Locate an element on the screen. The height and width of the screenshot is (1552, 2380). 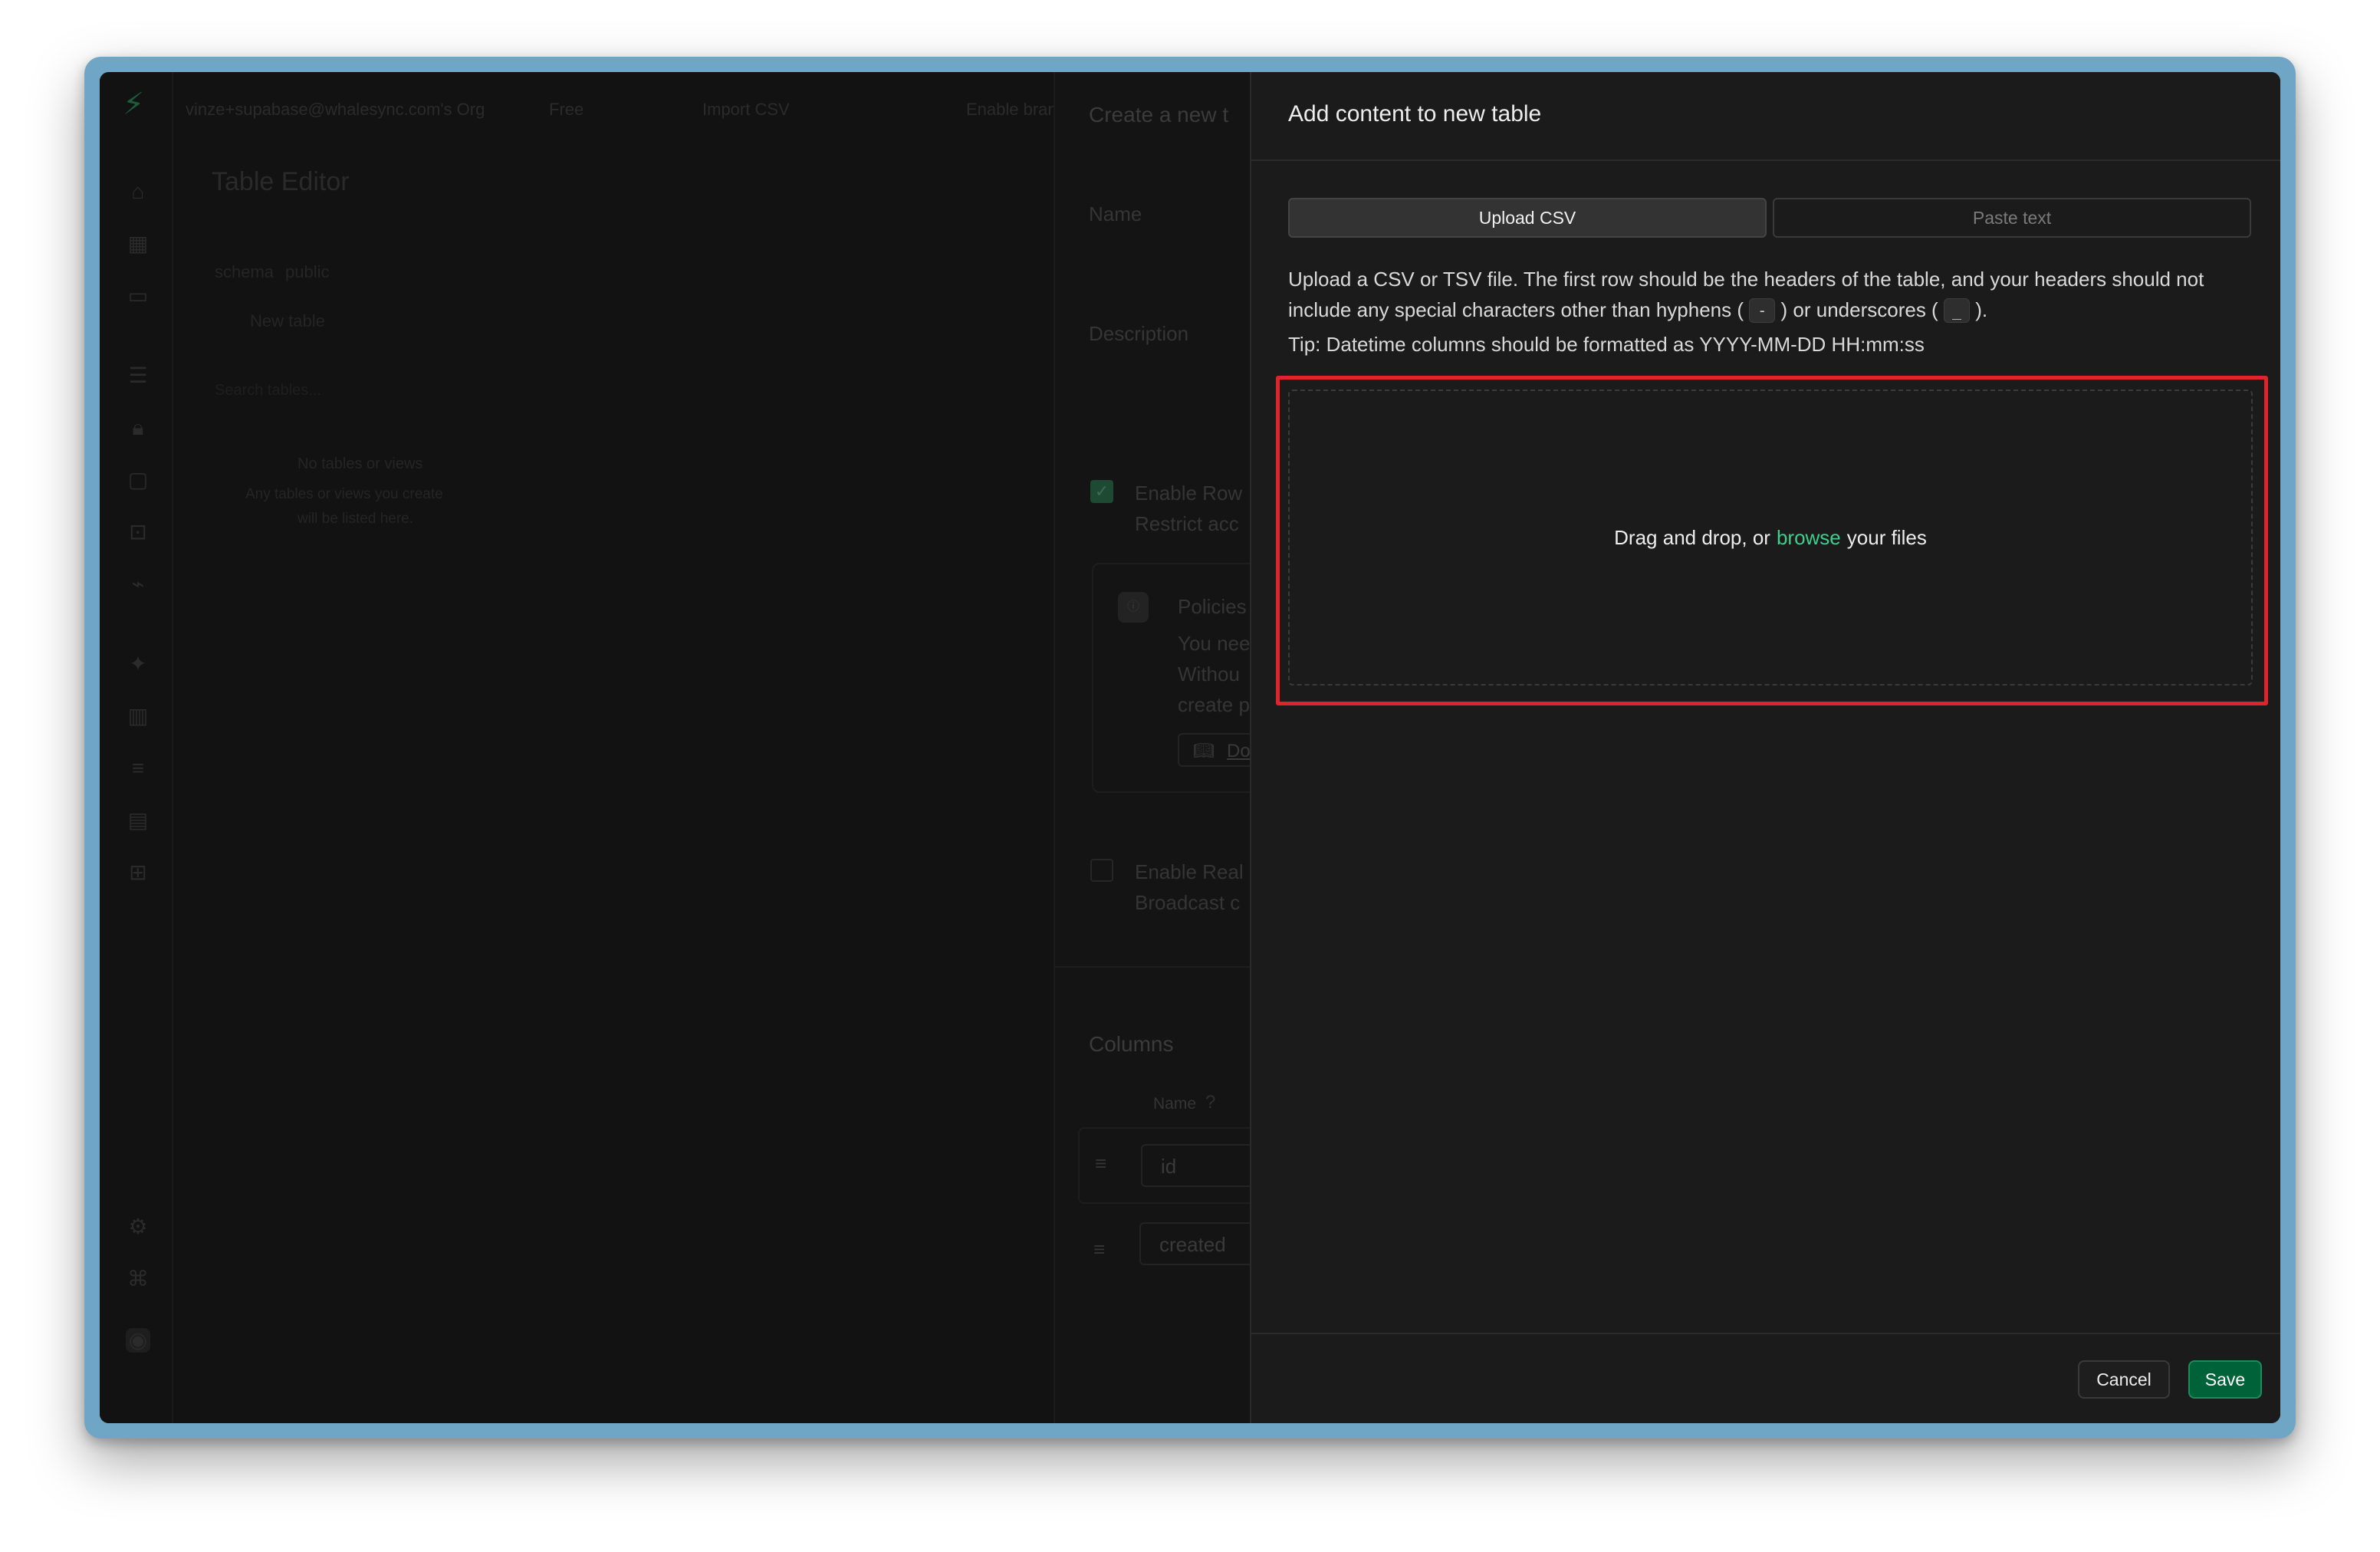
empty-state-title: No tables or views is located at coordinates (361, 463).